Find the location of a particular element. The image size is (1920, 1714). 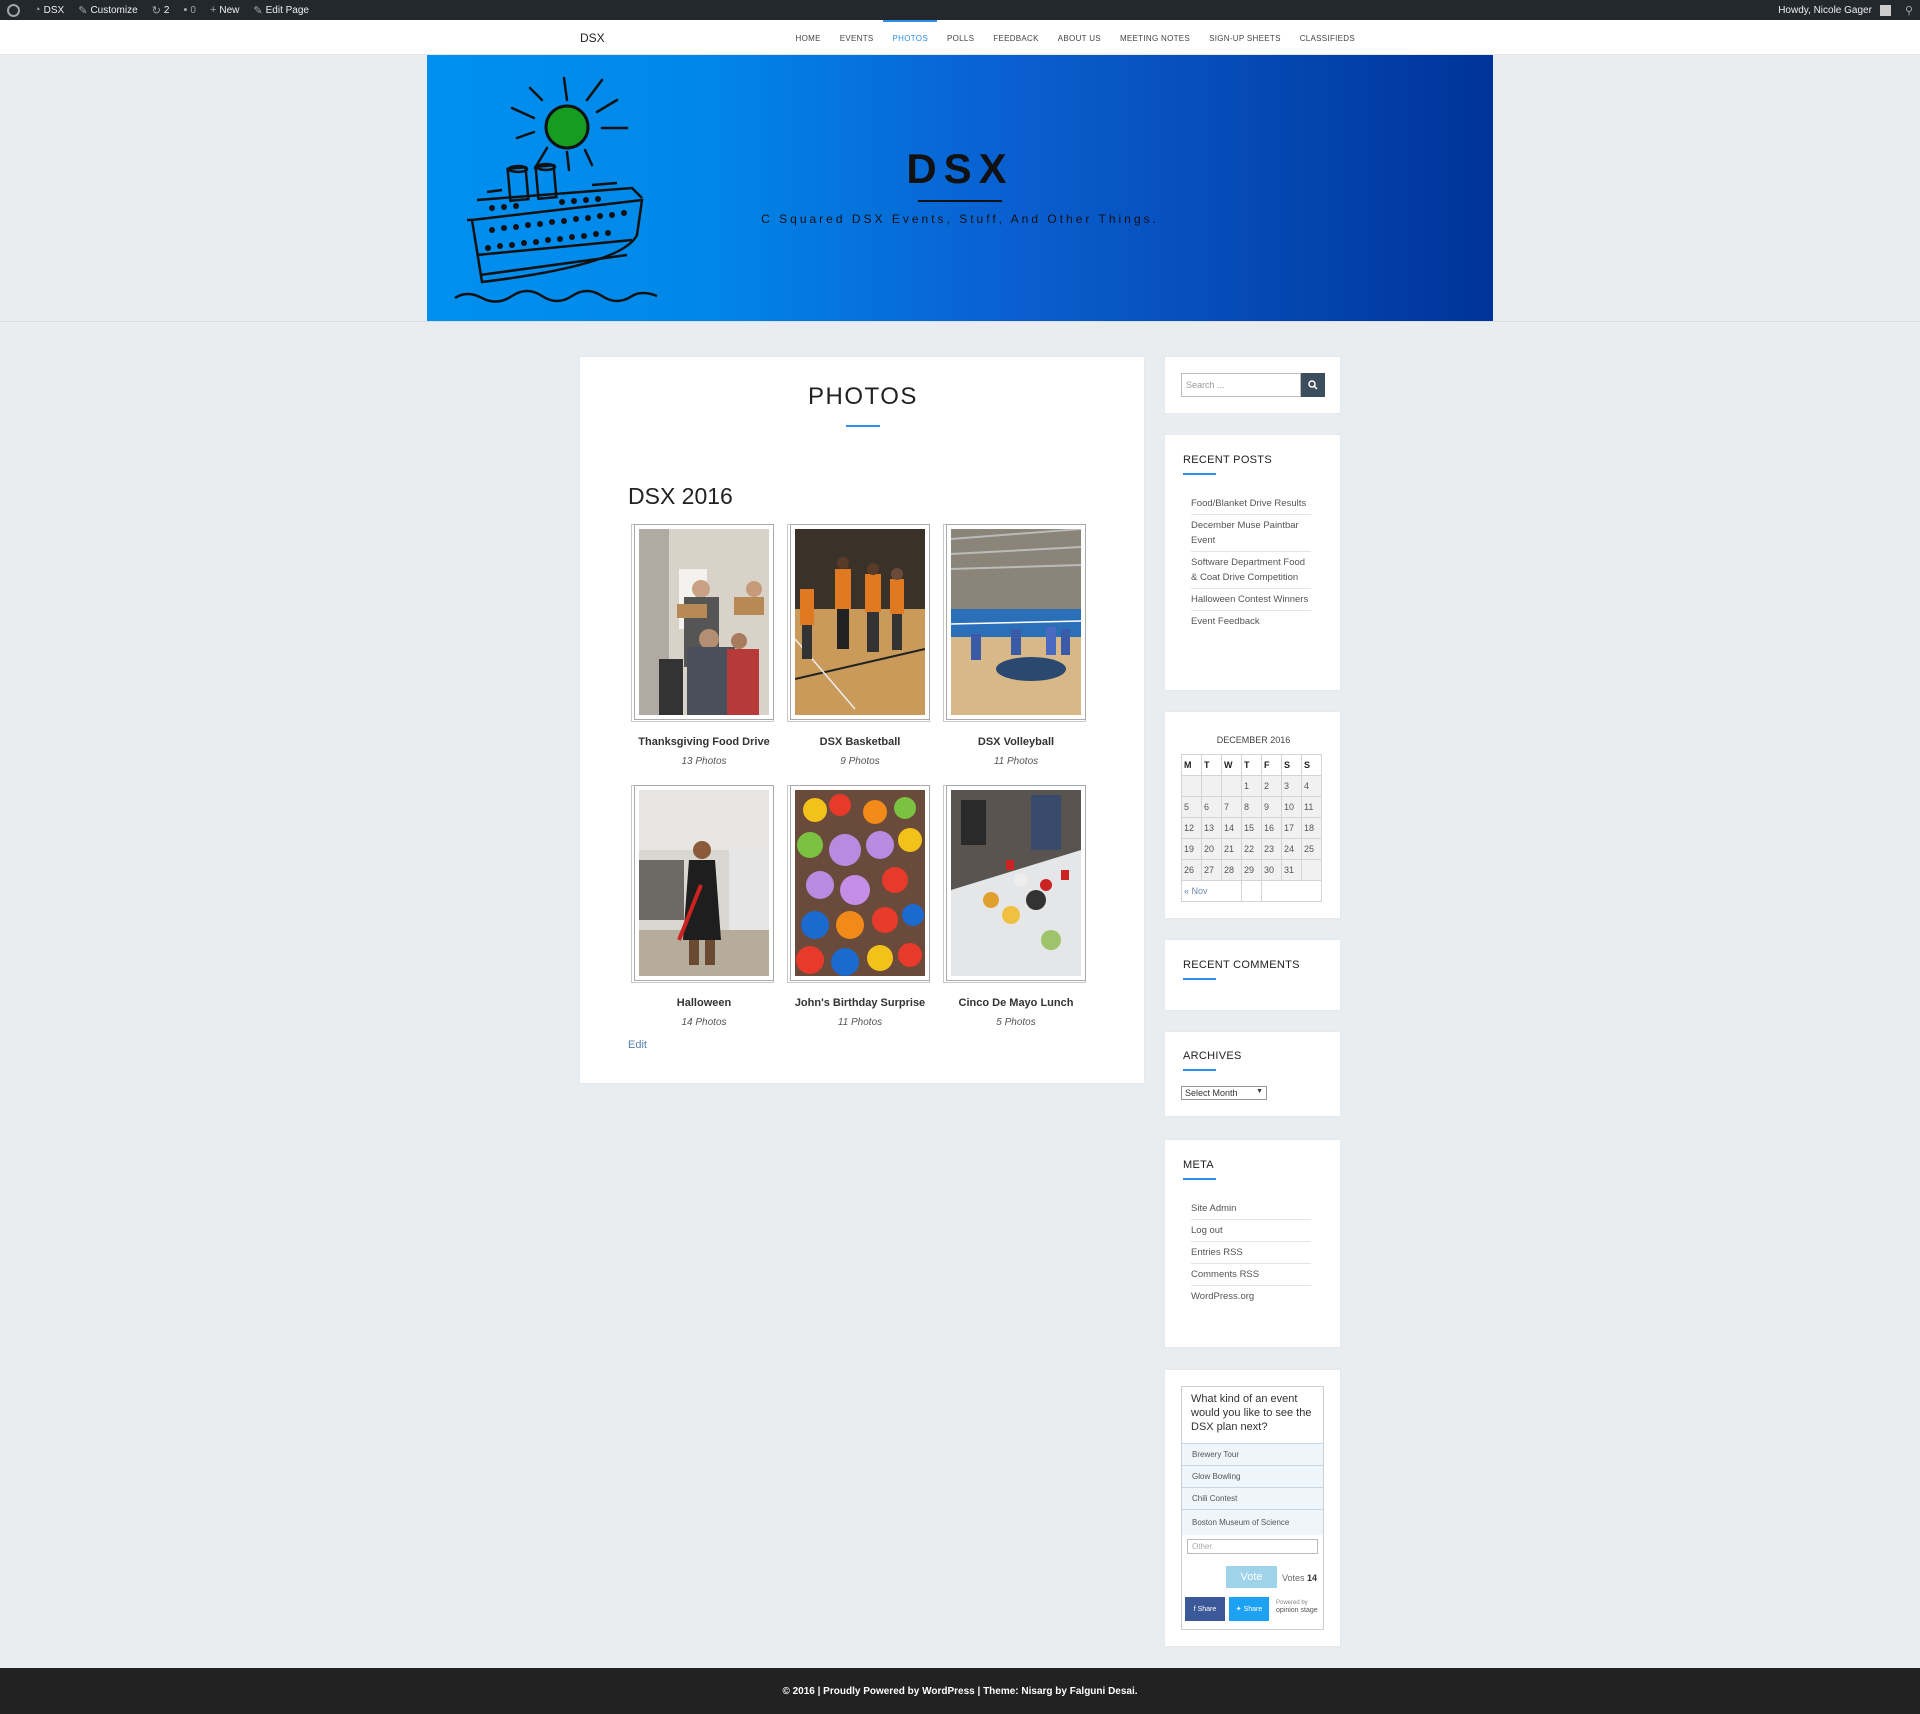

calendar-day: 31 is located at coordinates (1291, 870).